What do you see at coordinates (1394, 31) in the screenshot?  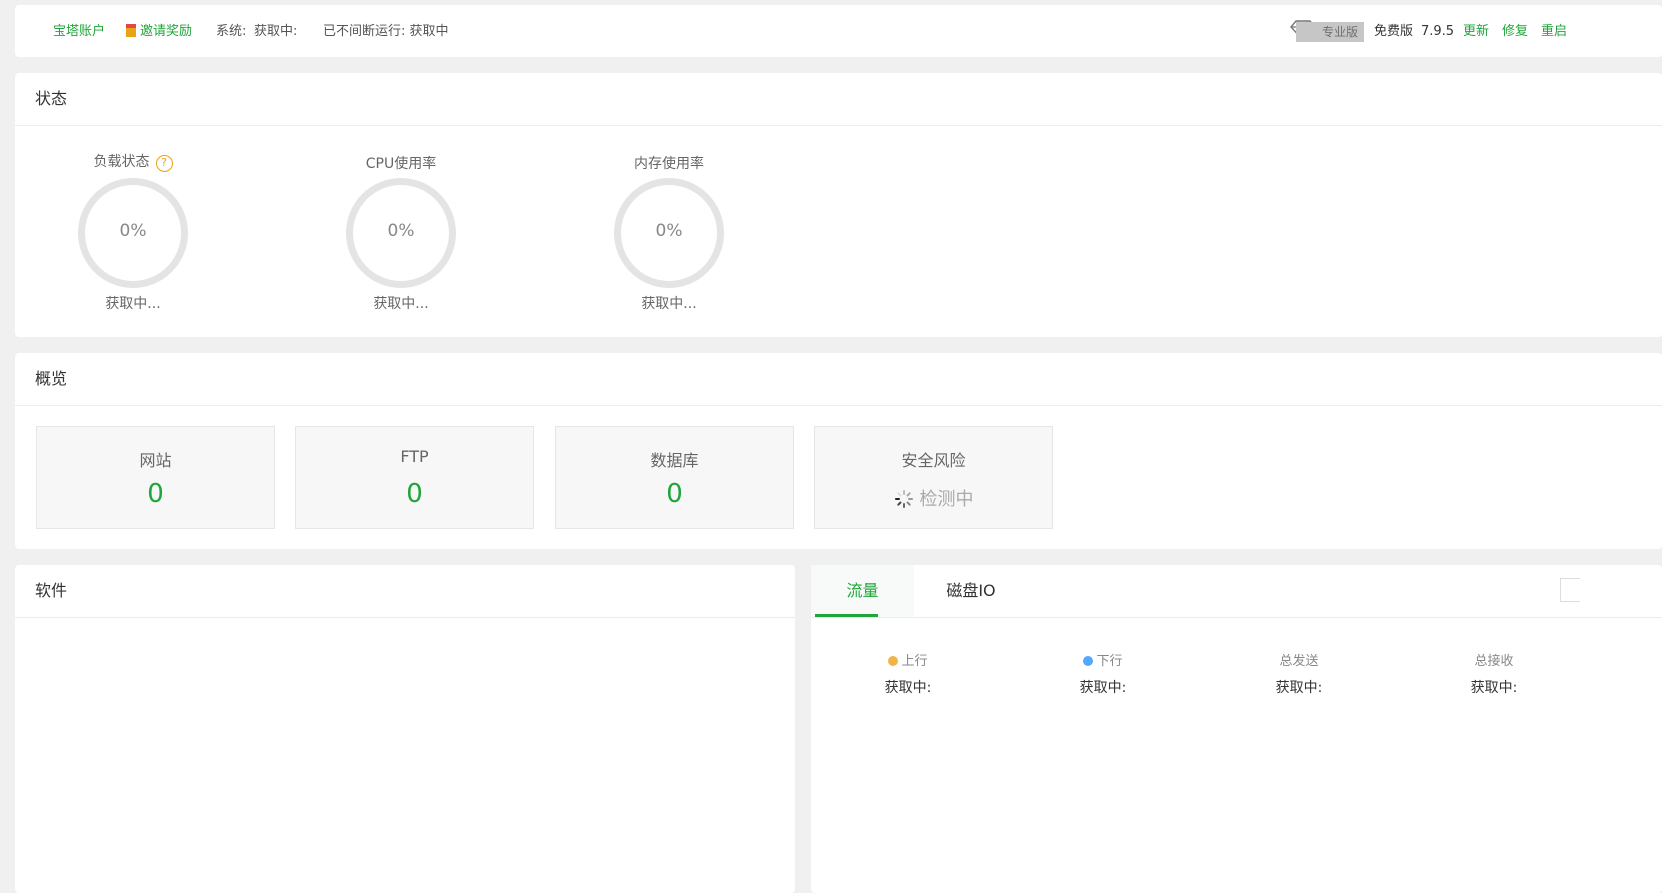 I see `free-edition-label: 免费版` at bounding box center [1394, 31].